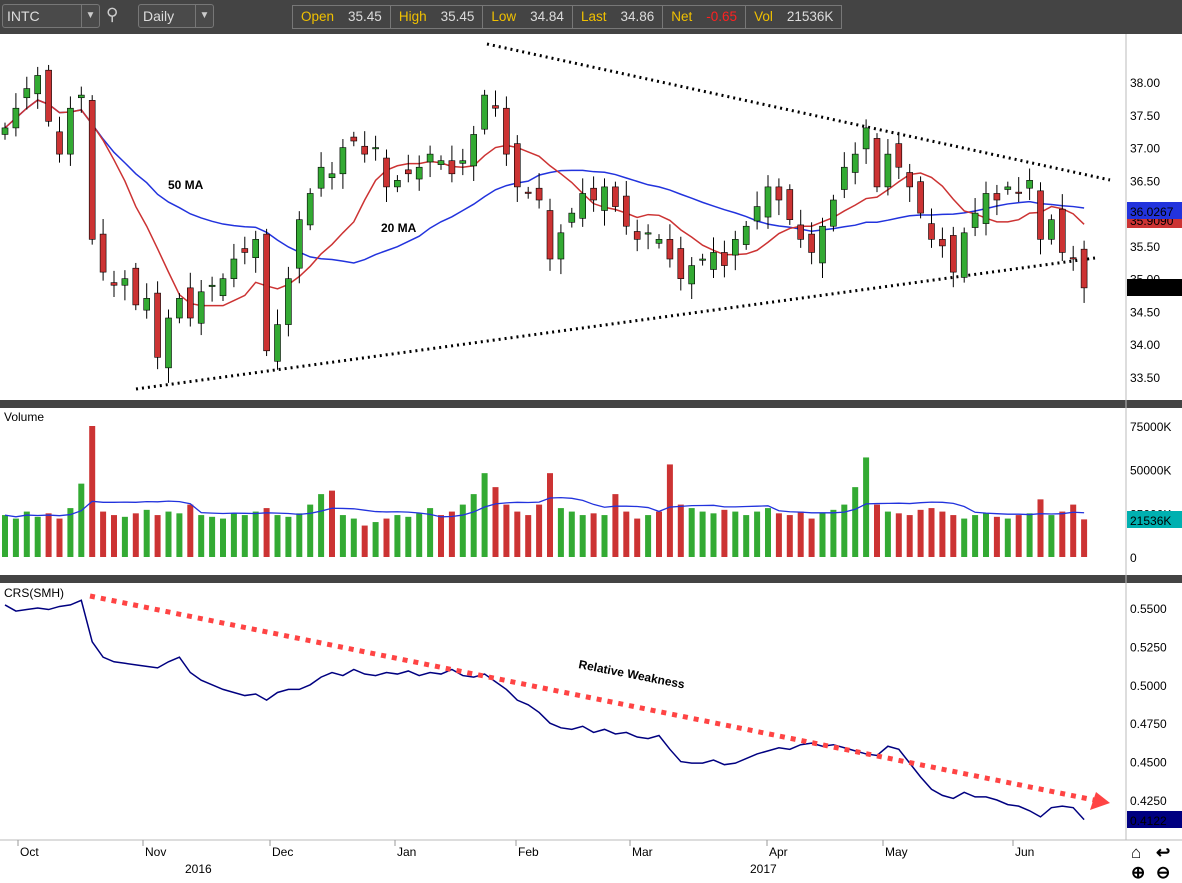 Image resolution: width=1182 pixels, height=883 pixels. What do you see at coordinates (642, 852) in the screenshot?
I see `month-label: Mar` at bounding box center [642, 852].